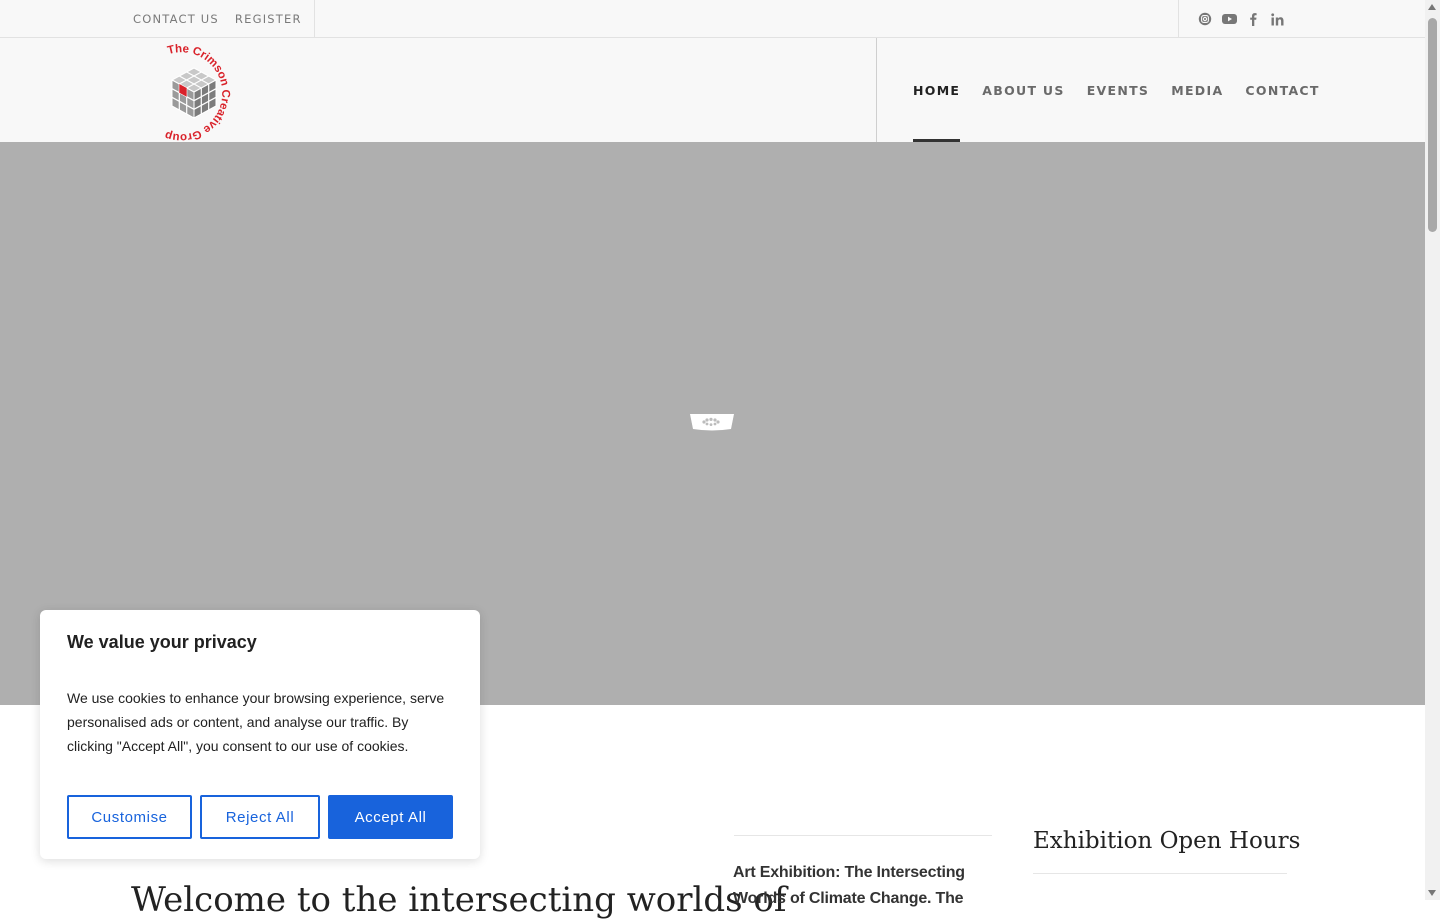  Describe the element at coordinates (1432, 125) in the screenshot. I see `scrollbar-thumb` at that location.